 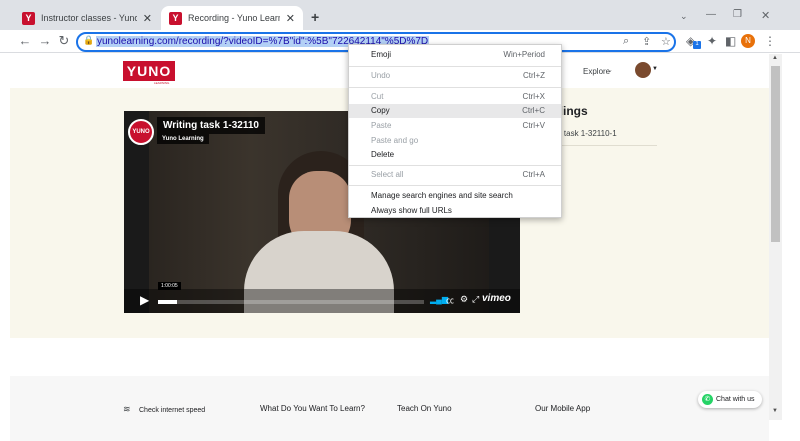 I want to click on menu-shortcut: Ctrl+Z, so click(x=534, y=75).